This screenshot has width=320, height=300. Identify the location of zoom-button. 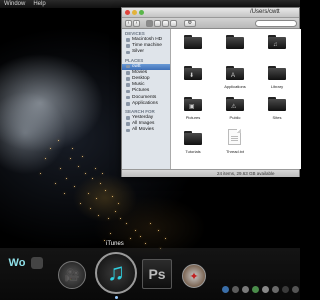
(141, 12).